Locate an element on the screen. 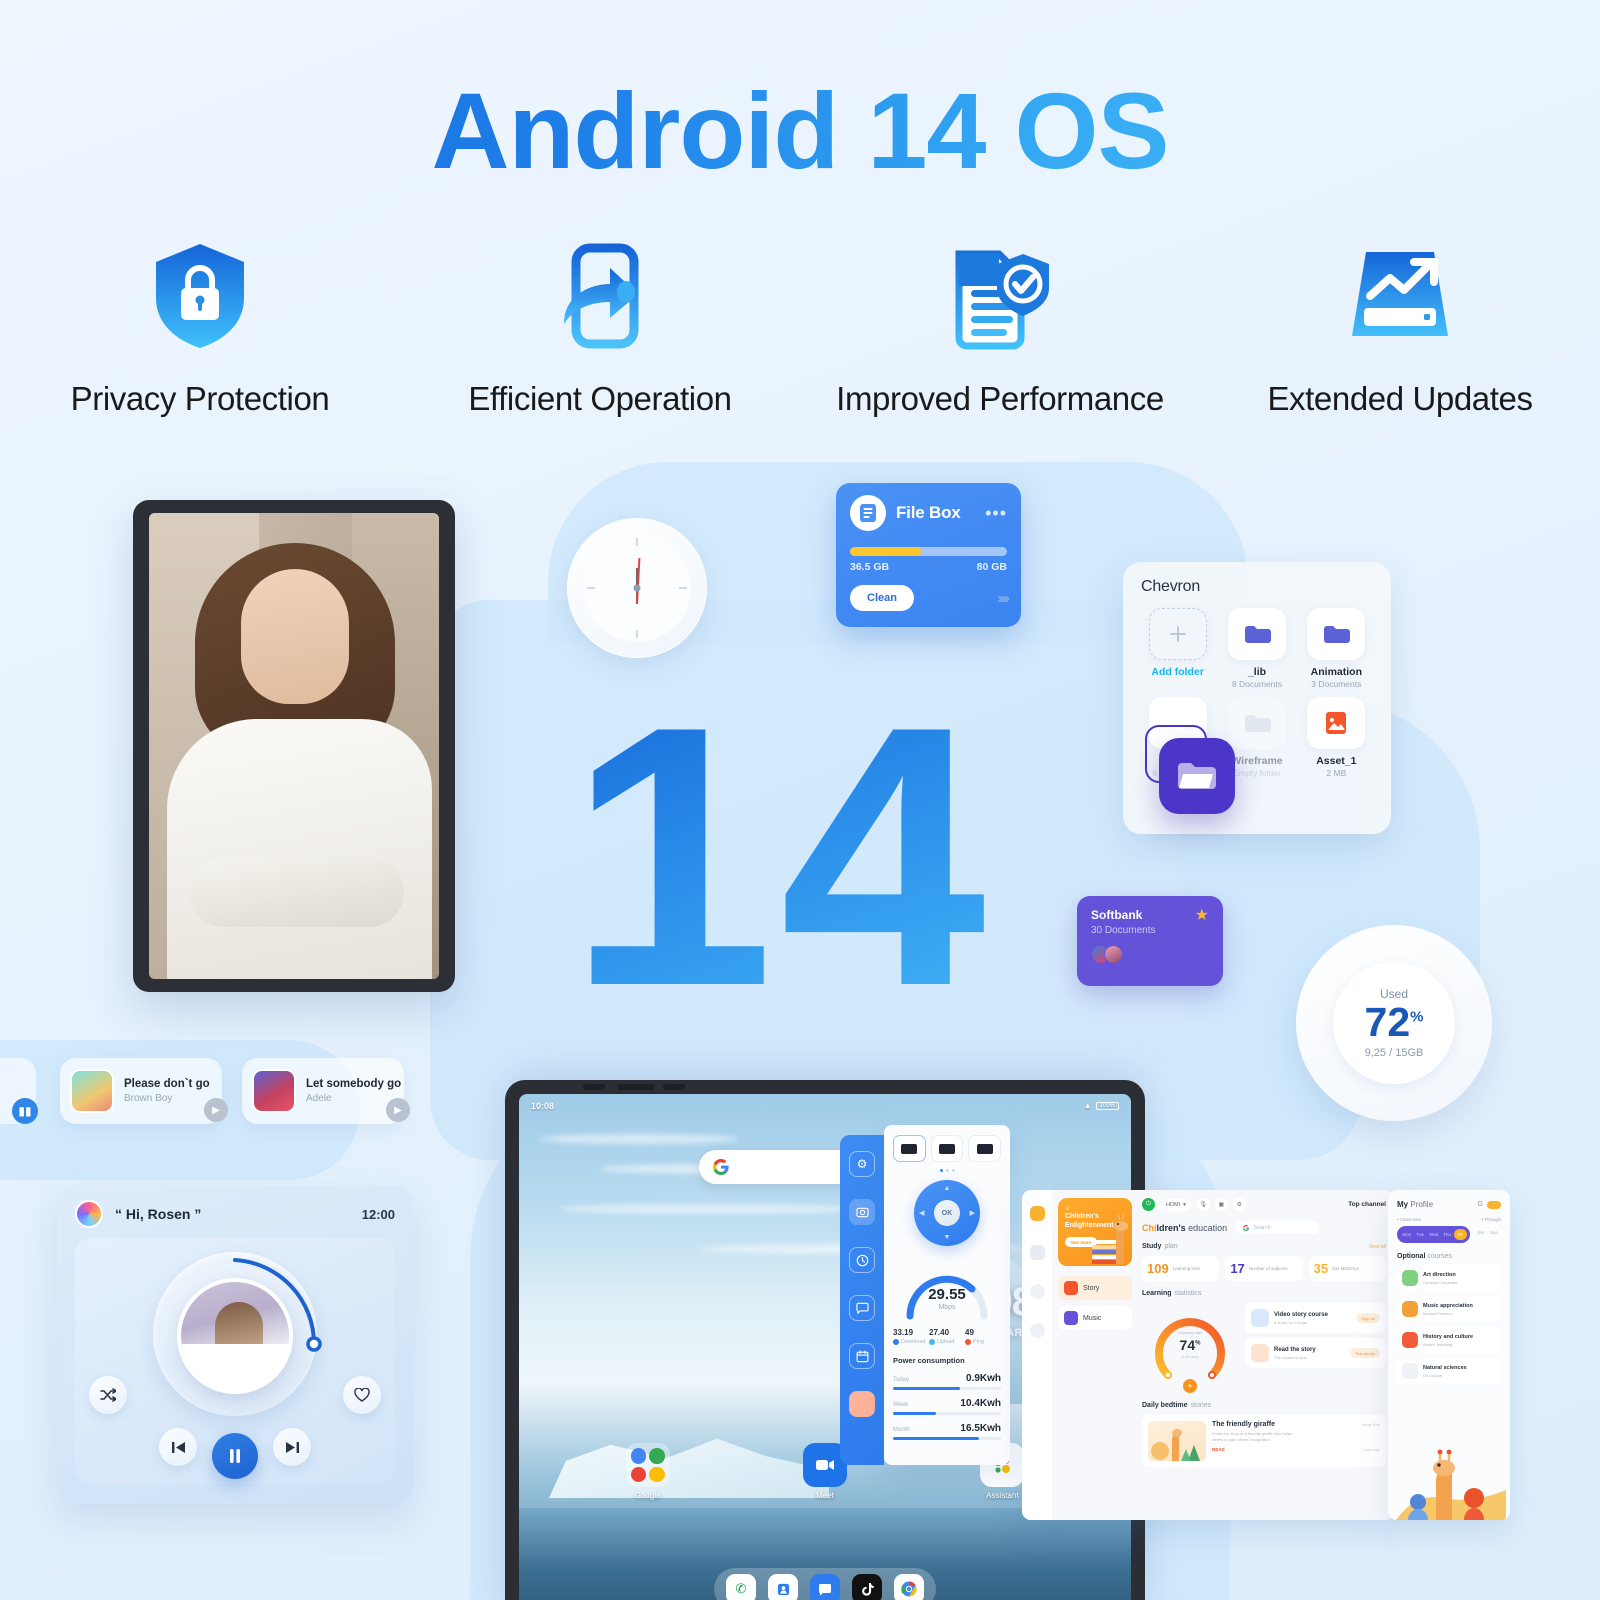  song-card: Let somebody go Adele ▶ is located at coordinates (326, 1091).